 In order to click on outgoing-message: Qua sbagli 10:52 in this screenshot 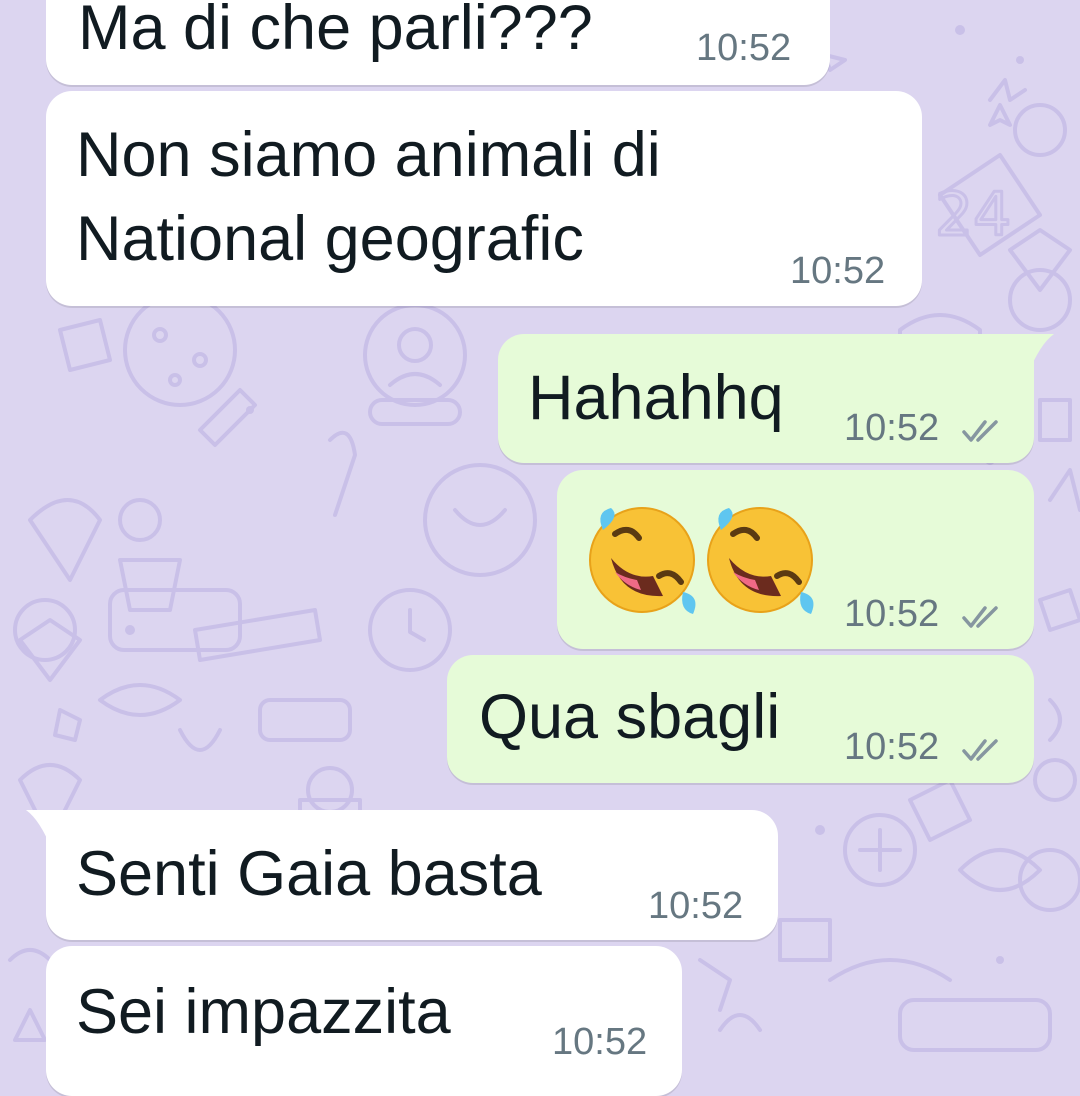, I will do `click(740, 719)`.